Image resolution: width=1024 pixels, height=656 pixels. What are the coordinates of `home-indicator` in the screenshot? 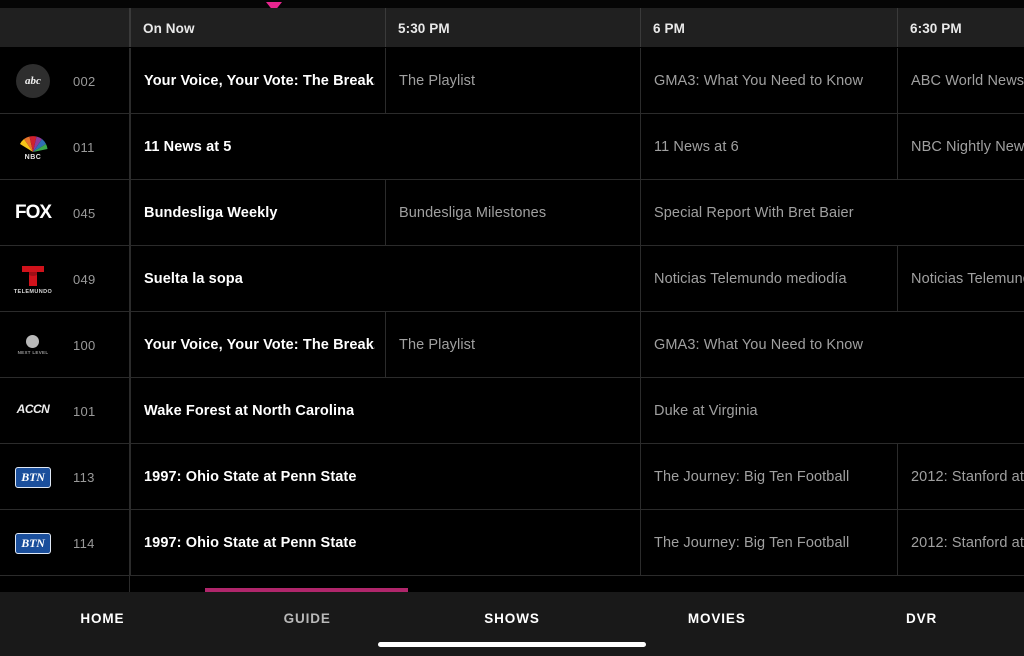 It's located at (512, 644).